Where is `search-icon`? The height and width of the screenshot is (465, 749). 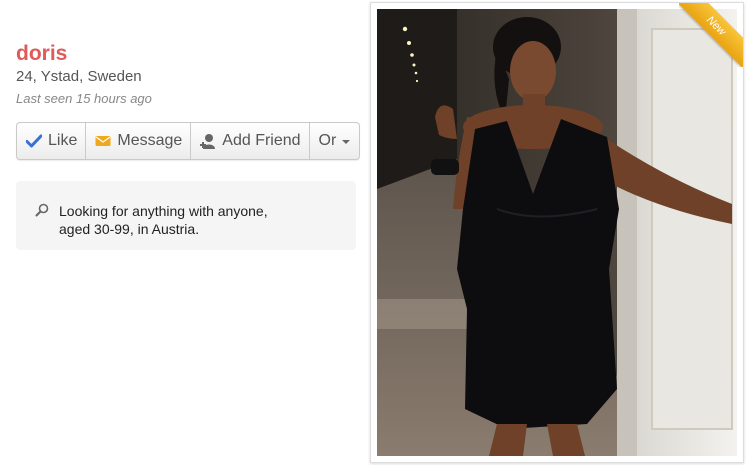 search-icon is located at coordinates (42, 212).